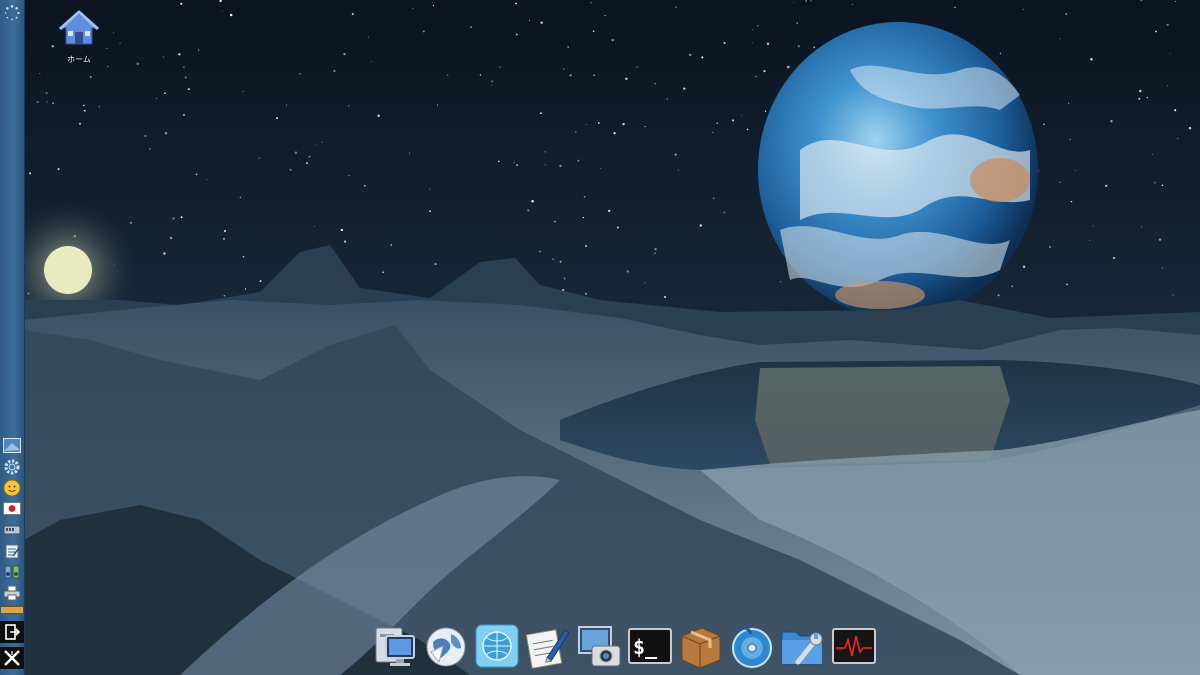  Describe the element at coordinates (12, 632) in the screenshot. I see `logout-icon` at that location.